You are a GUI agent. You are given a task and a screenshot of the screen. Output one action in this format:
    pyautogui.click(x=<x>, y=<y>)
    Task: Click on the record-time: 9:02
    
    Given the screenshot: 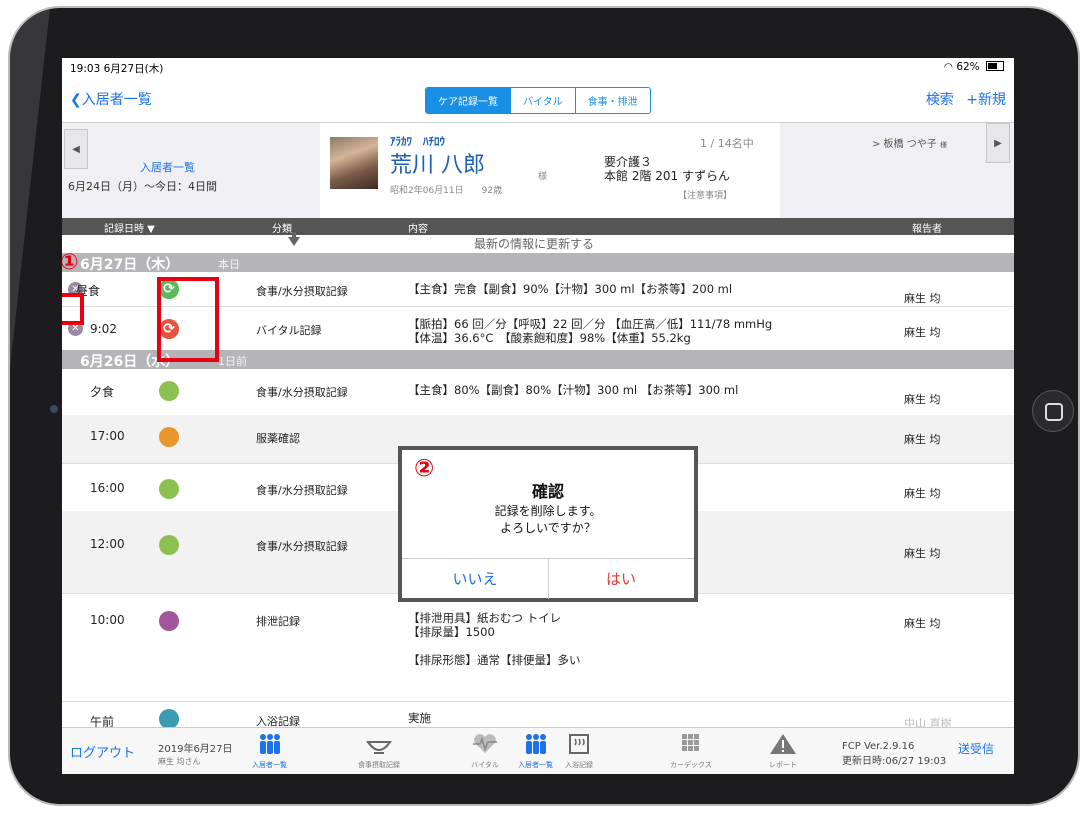 What is the action you would take?
    pyautogui.click(x=103, y=329)
    